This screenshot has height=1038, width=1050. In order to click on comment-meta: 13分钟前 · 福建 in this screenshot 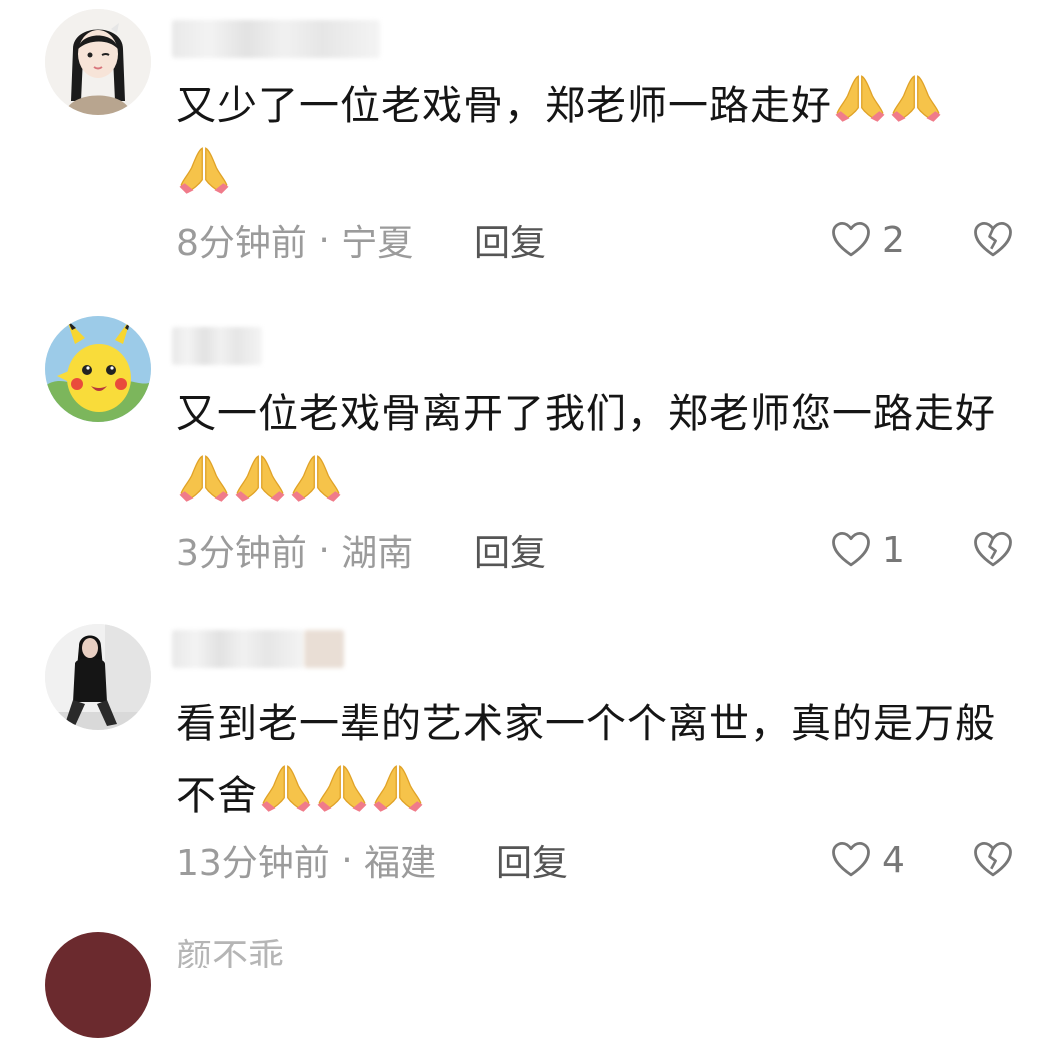, I will do `click(306, 860)`.